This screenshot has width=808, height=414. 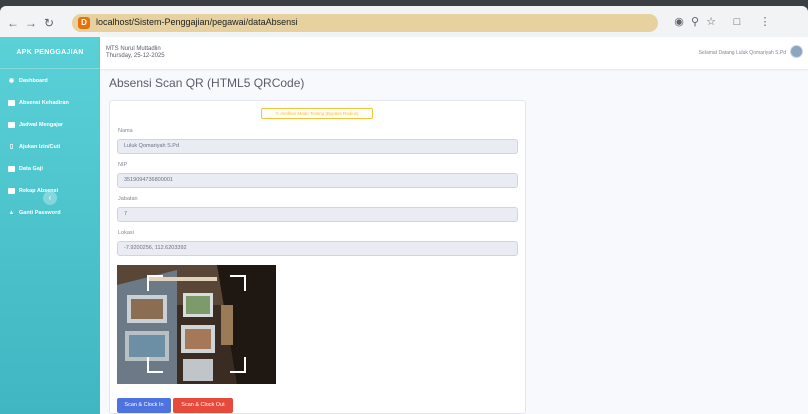 I want to click on menu-icon: ⋮, so click(x=765, y=22).